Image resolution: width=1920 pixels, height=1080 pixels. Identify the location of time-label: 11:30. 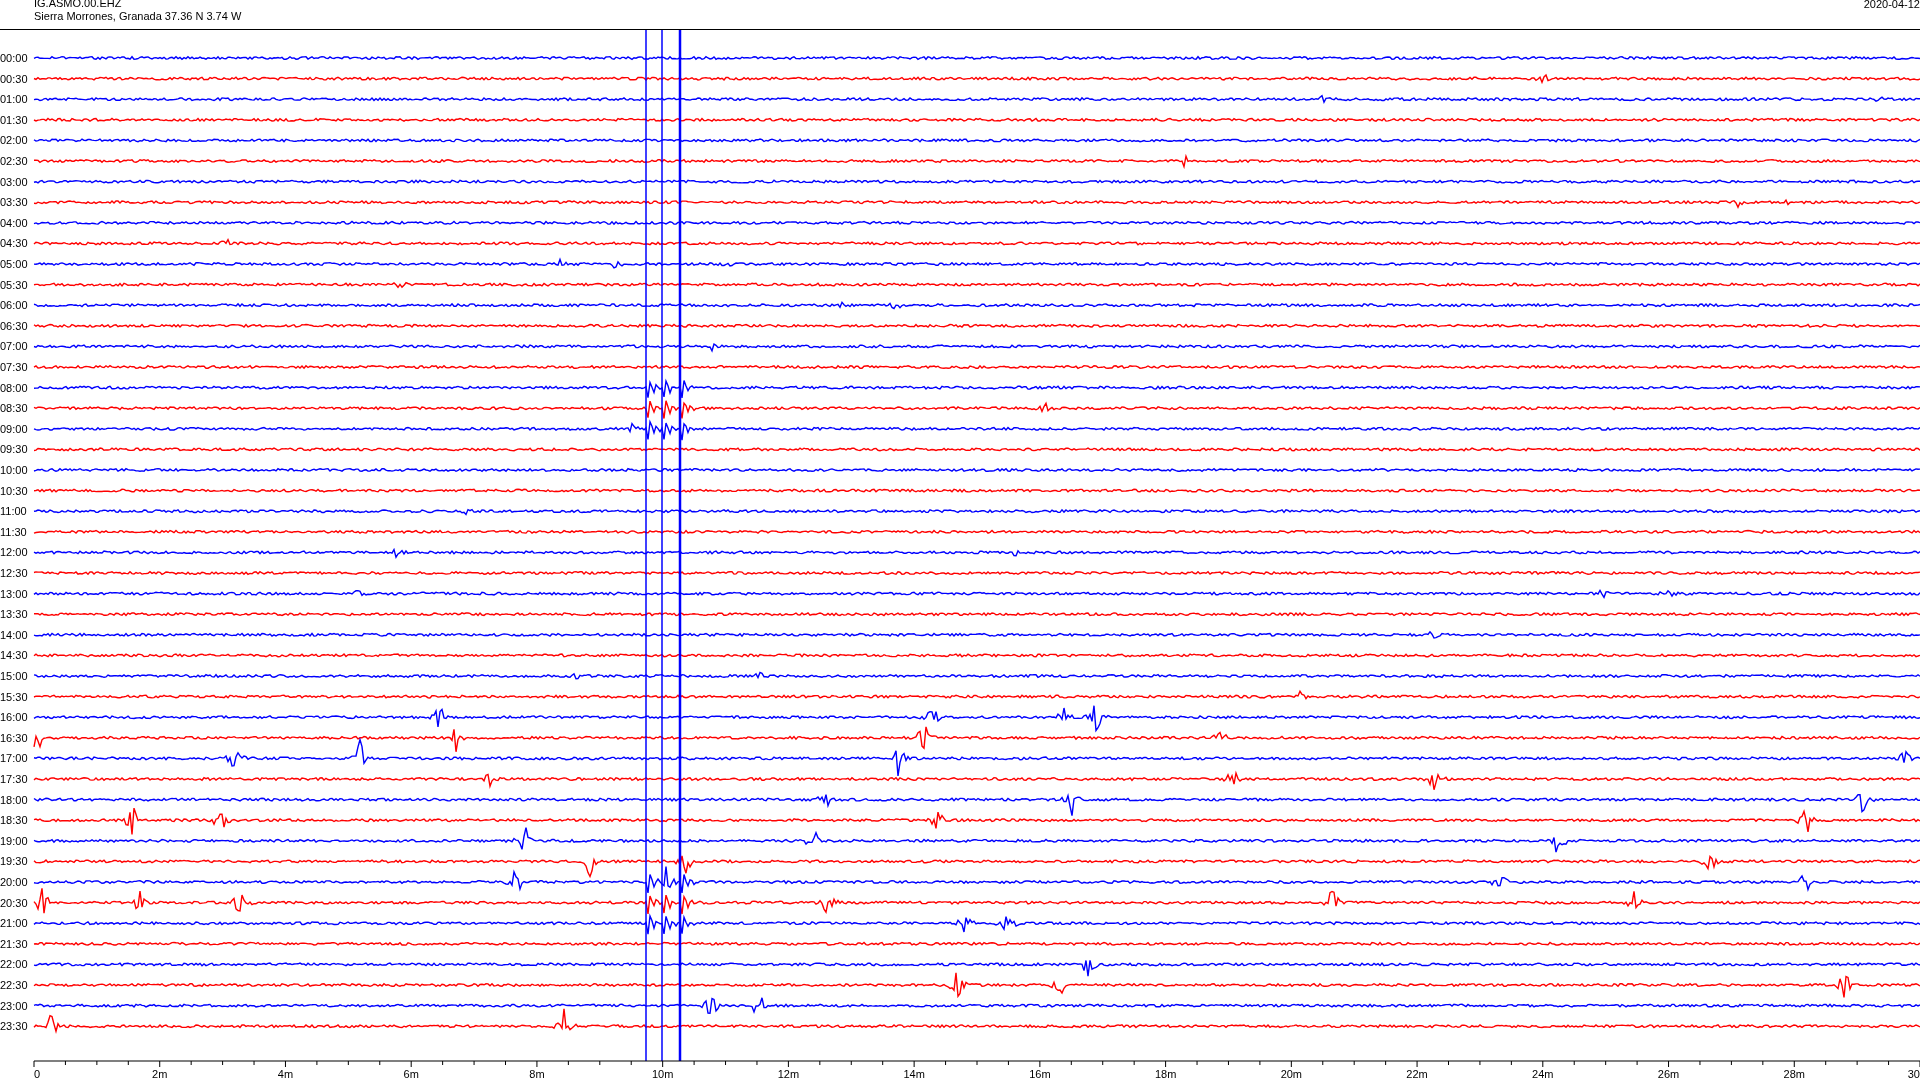
(13, 531).